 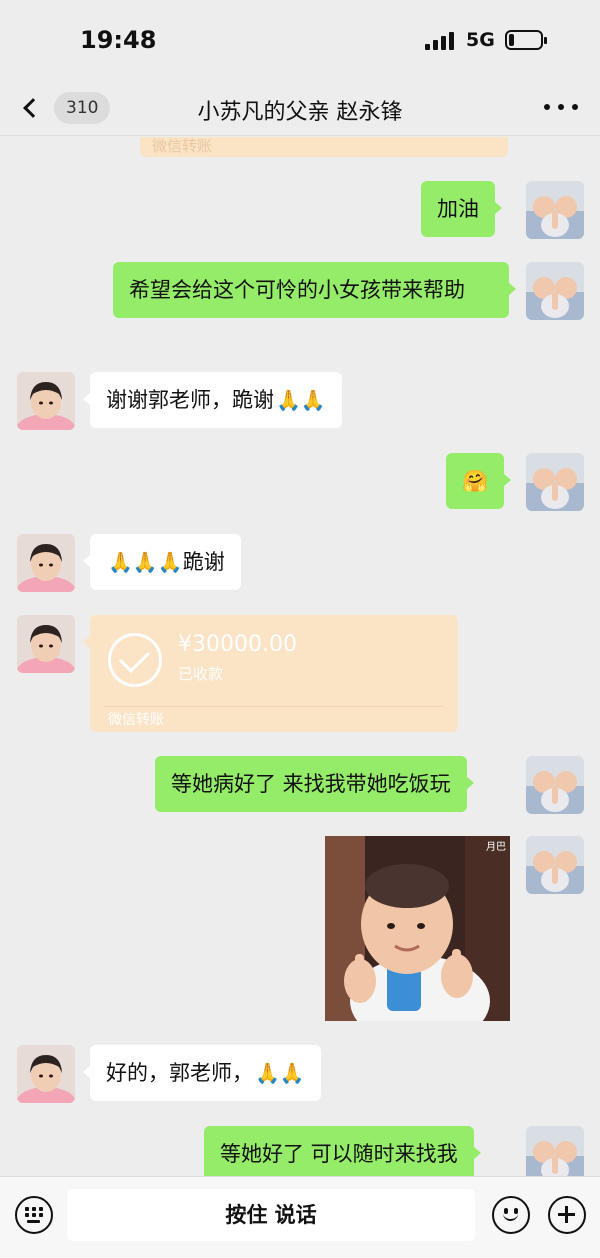 What do you see at coordinates (190, 400) in the screenshot?
I see `message-text: 谢谢郭老师，跪谢` at bounding box center [190, 400].